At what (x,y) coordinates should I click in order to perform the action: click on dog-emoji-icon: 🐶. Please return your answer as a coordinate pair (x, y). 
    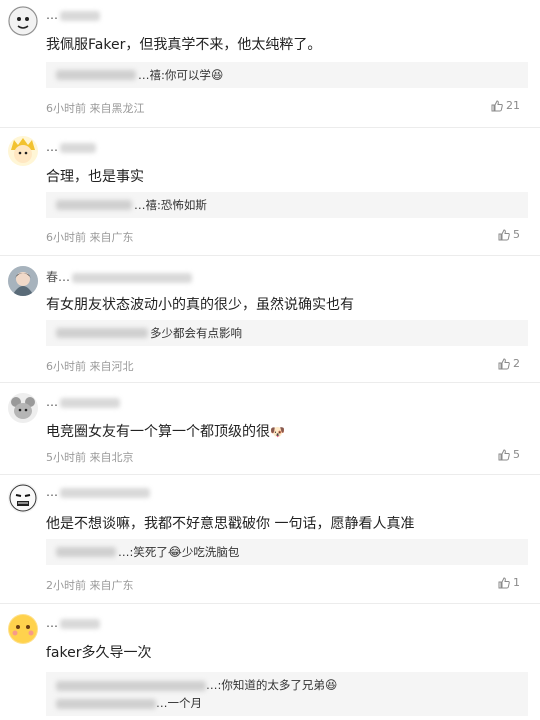
    Looking at the image, I should click on (277, 432).